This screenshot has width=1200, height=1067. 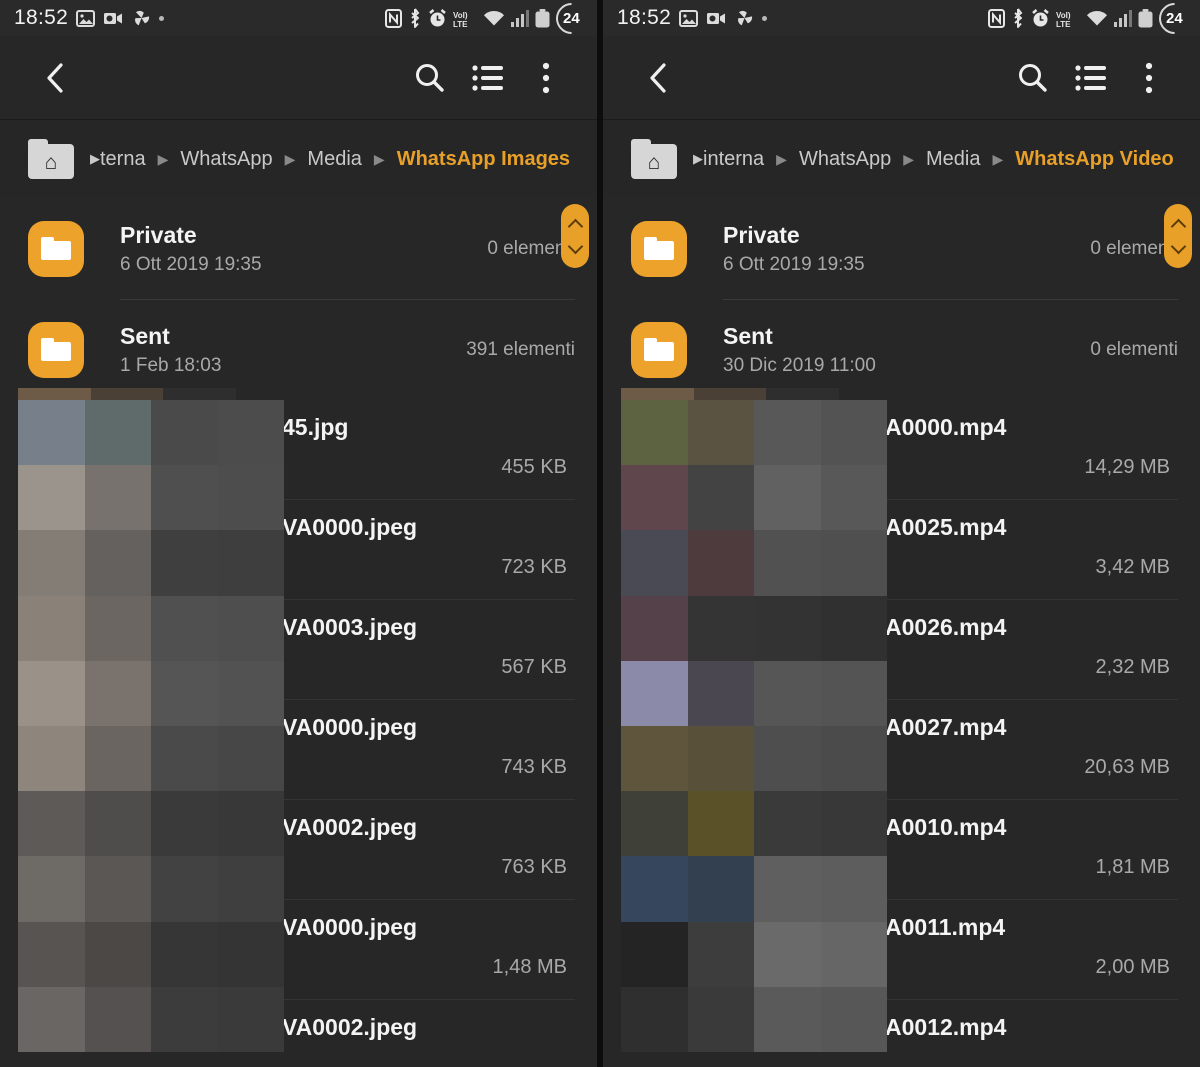 What do you see at coordinates (315, 427) in the screenshot?
I see `file-name: 45.jpg` at bounding box center [315, 427].